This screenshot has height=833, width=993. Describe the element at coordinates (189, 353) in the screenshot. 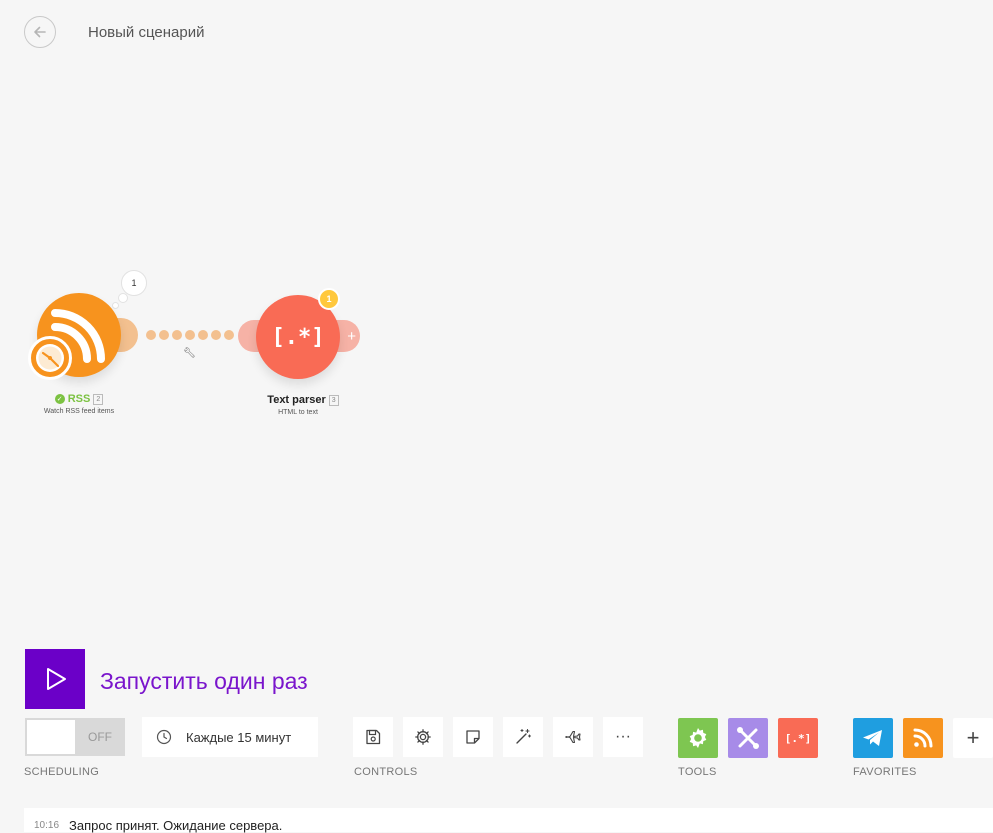

I see `wrench-icon: 🔧︎` at that location.